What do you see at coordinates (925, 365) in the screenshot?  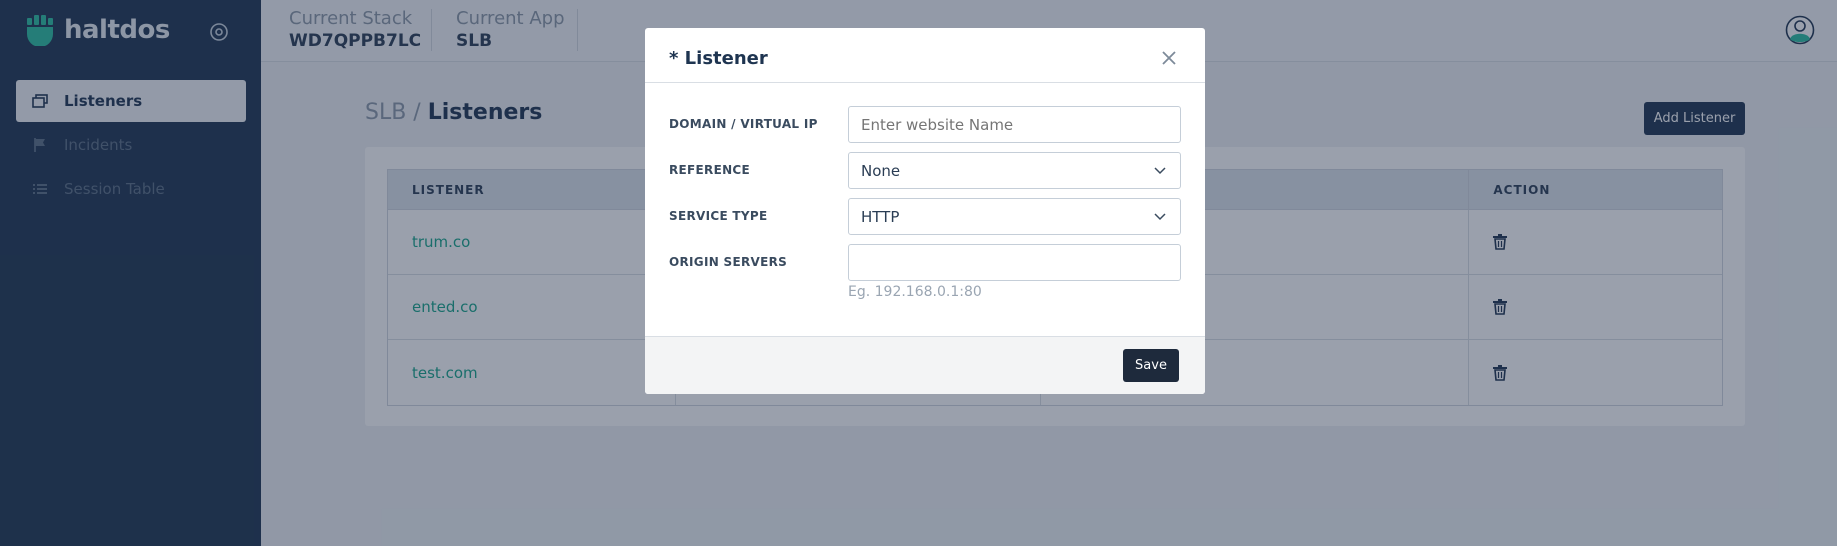 I see `modal-footer: Save` at bounding box center [925, 365].